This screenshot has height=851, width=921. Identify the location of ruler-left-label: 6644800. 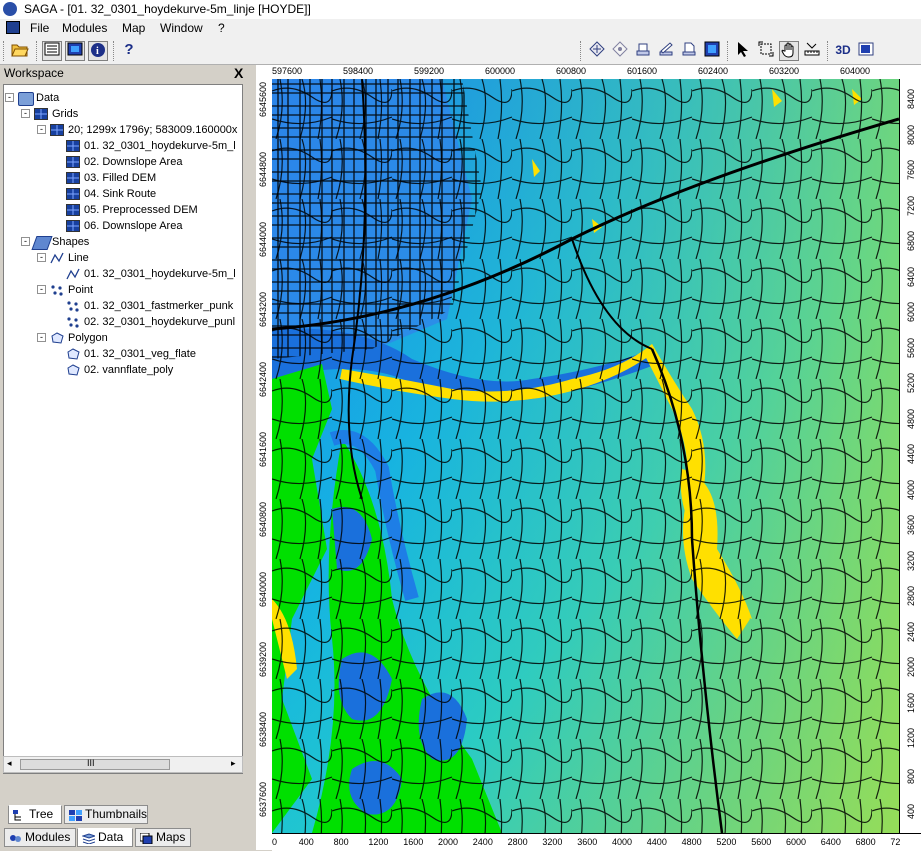
(263, 169).